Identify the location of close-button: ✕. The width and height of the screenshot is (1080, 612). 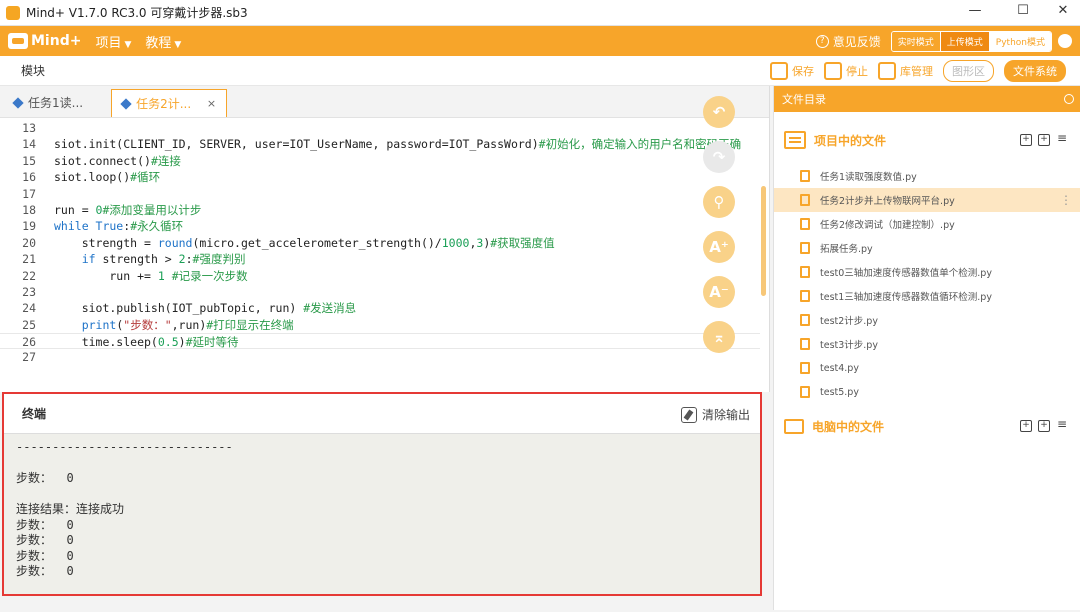
(1063, 10).